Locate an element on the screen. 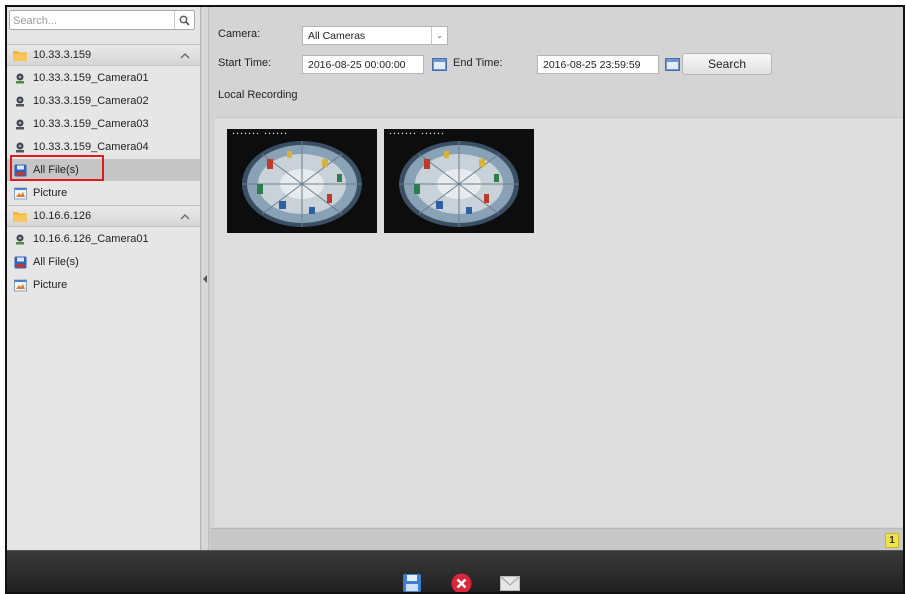 The height and width of the screenshot is (594, 905). tree-item-label: 10.33.3.159_Camera01 is located at coordinates (91, 78).